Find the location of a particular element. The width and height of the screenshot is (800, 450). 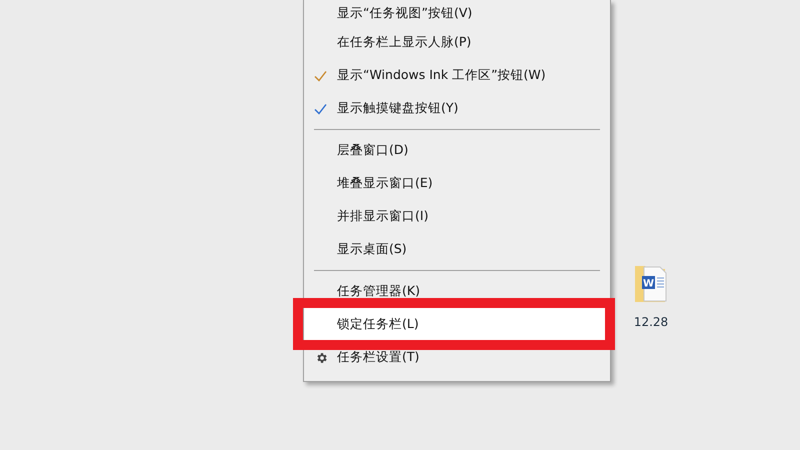

menu-item: 在任务栏上显示人脉(P) is located at coordinates (457, 42).